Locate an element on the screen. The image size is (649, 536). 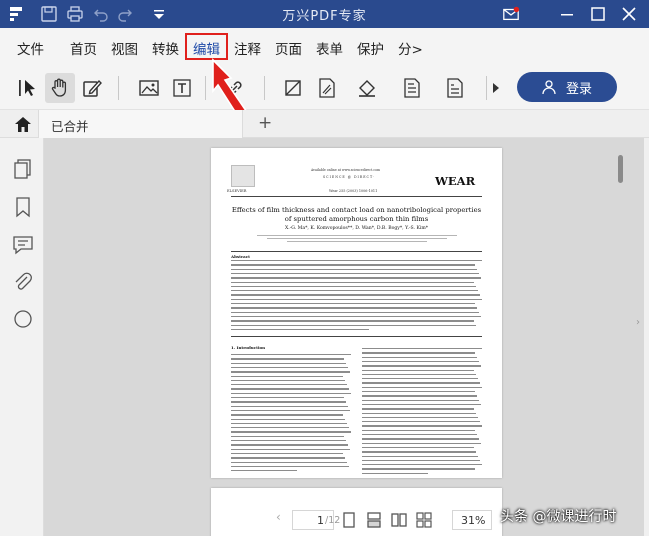
login-button: 登录 is located at coordinates (567, 87).